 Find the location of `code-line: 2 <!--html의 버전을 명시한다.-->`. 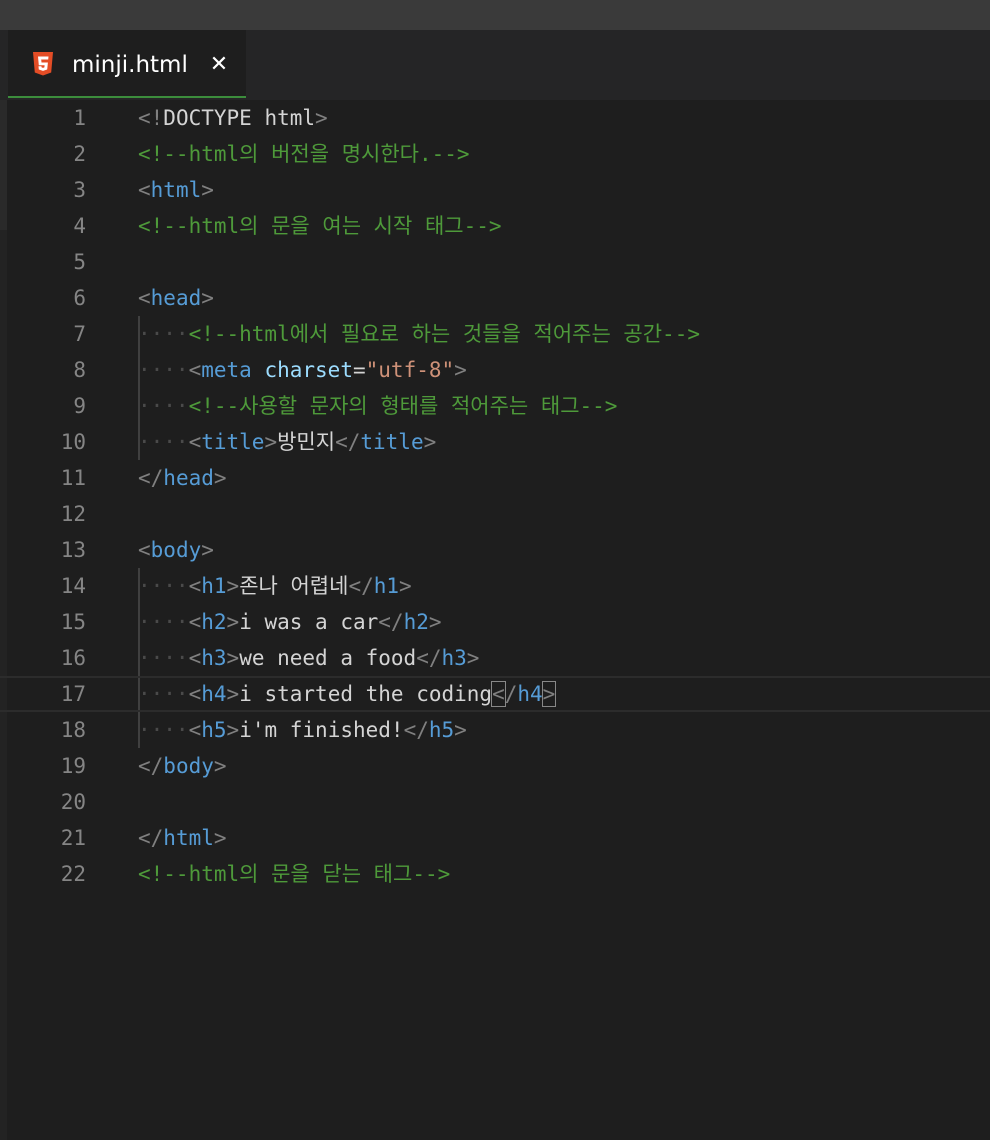

code-line: 2 <!--html의 버전을 명시한다.--> is located at coordinates (495, 154).